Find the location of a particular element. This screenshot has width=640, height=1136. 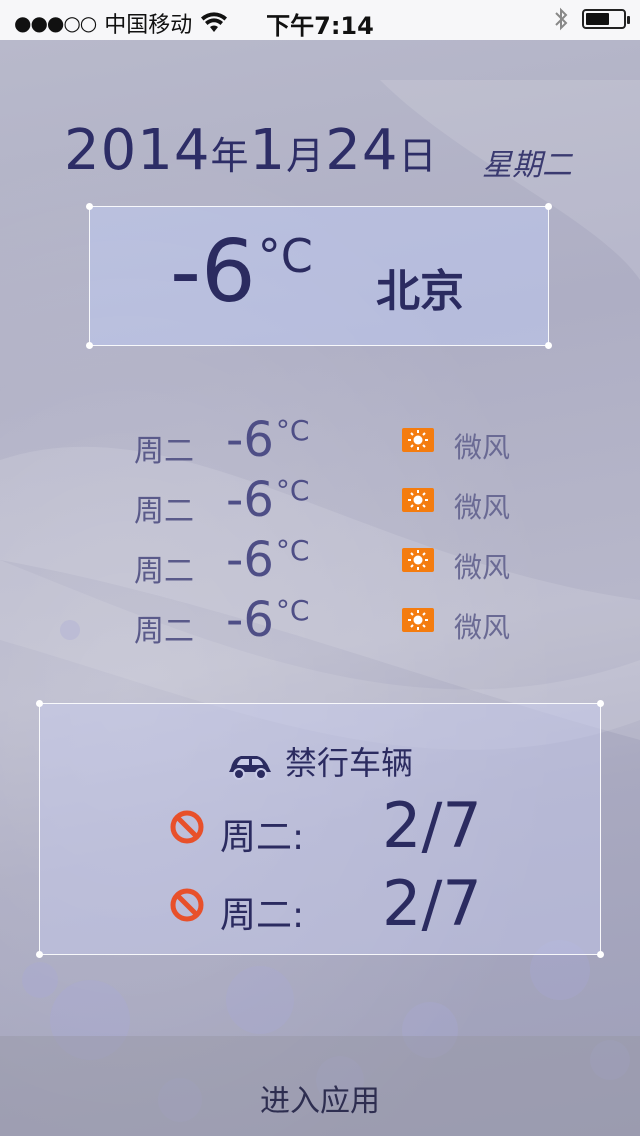

enter-app-button: 进入应用 is located at coordinates (320, 1098).